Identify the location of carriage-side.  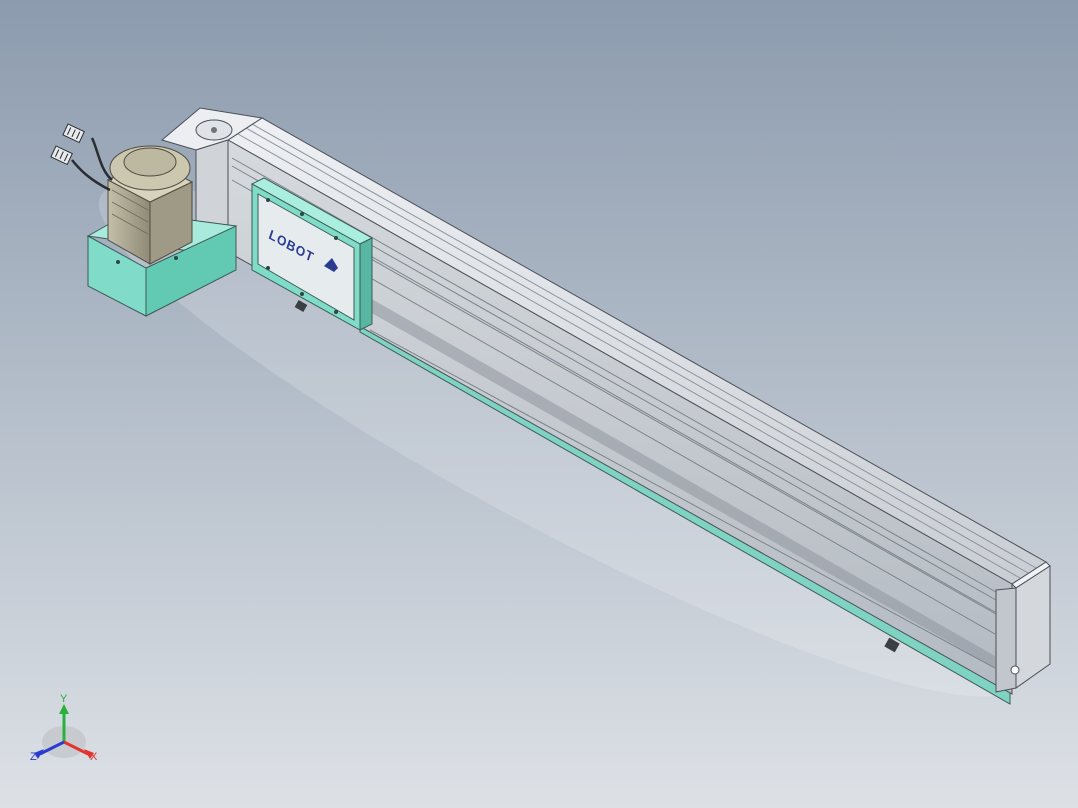
(366, 284).